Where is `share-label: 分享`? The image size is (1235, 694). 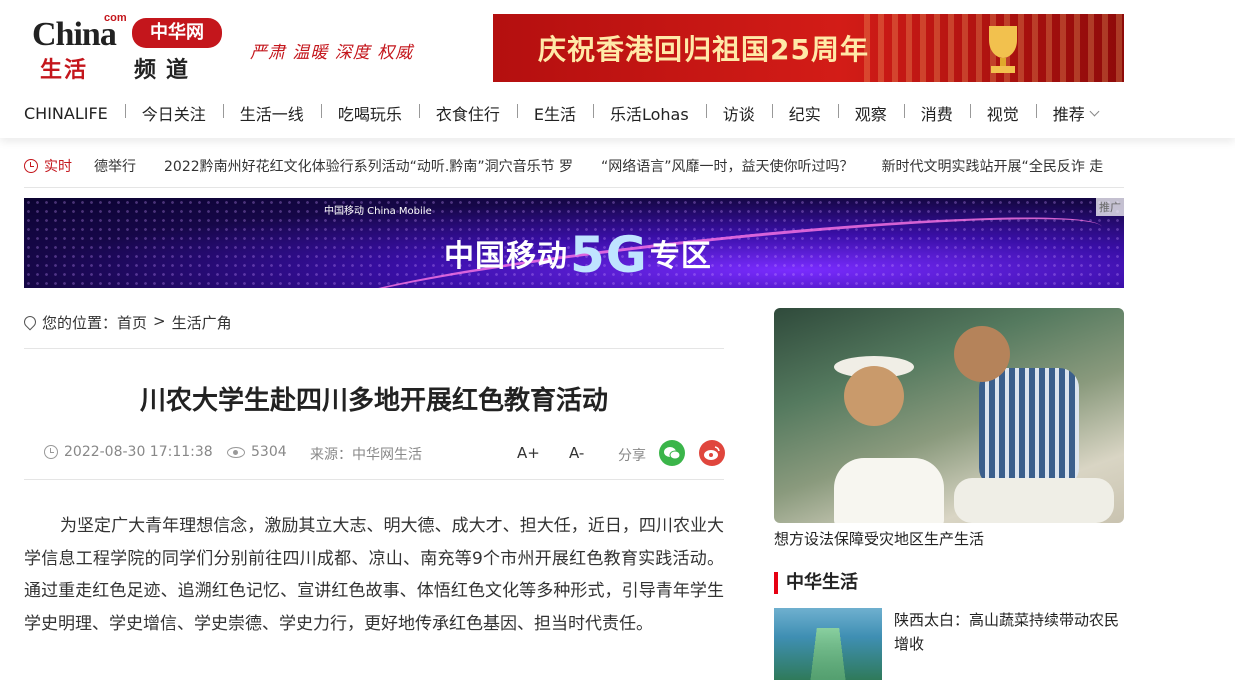 share-label: 分享 is located at coordinates (632, 456).